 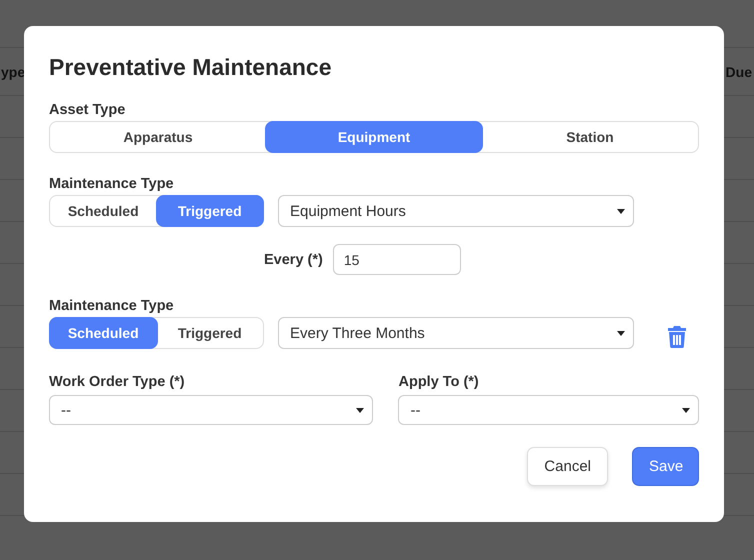 I want to click on field-label: Every (*), so click(x=293, y=260).